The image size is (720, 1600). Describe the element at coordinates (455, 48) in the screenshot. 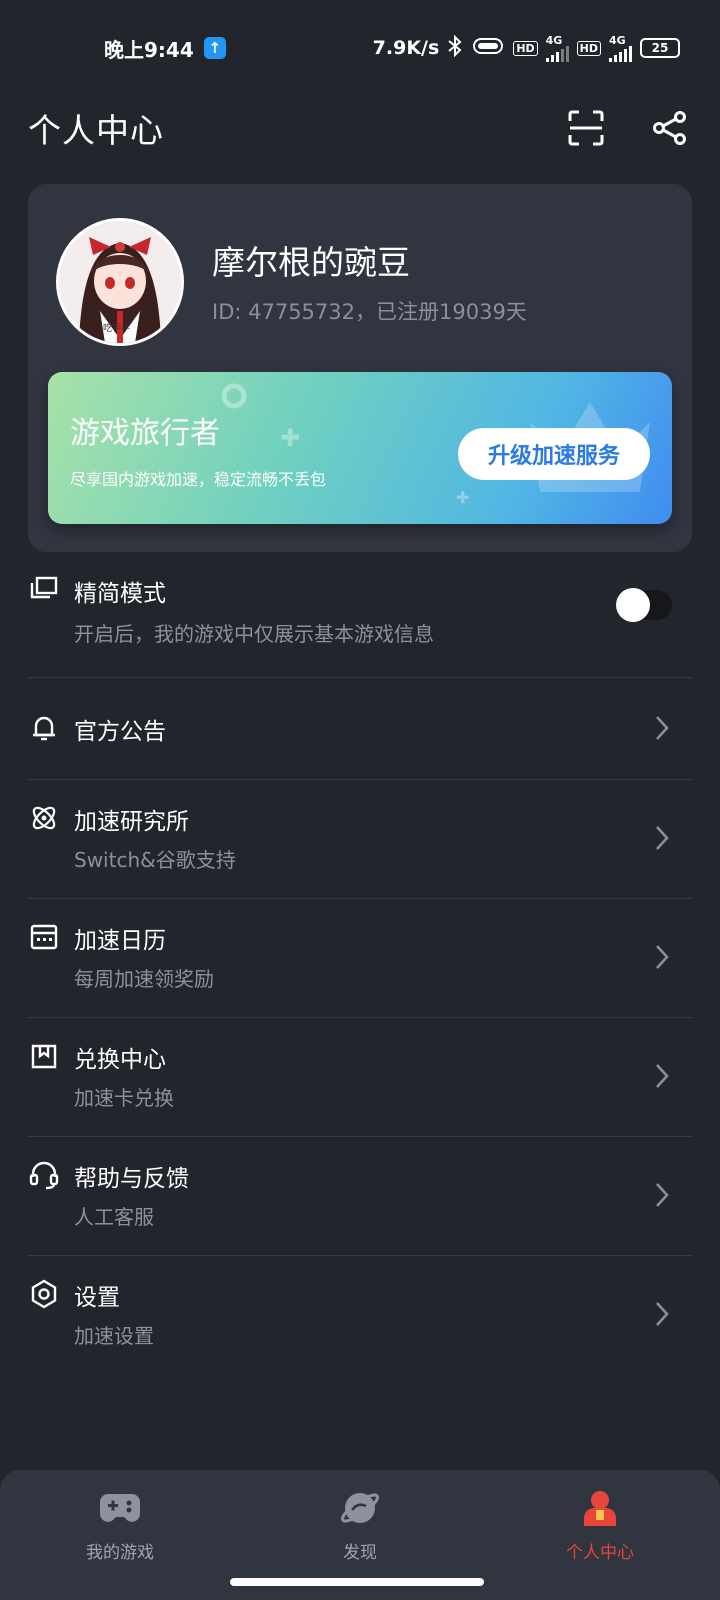

I see `bluetooth-icon` at that location.